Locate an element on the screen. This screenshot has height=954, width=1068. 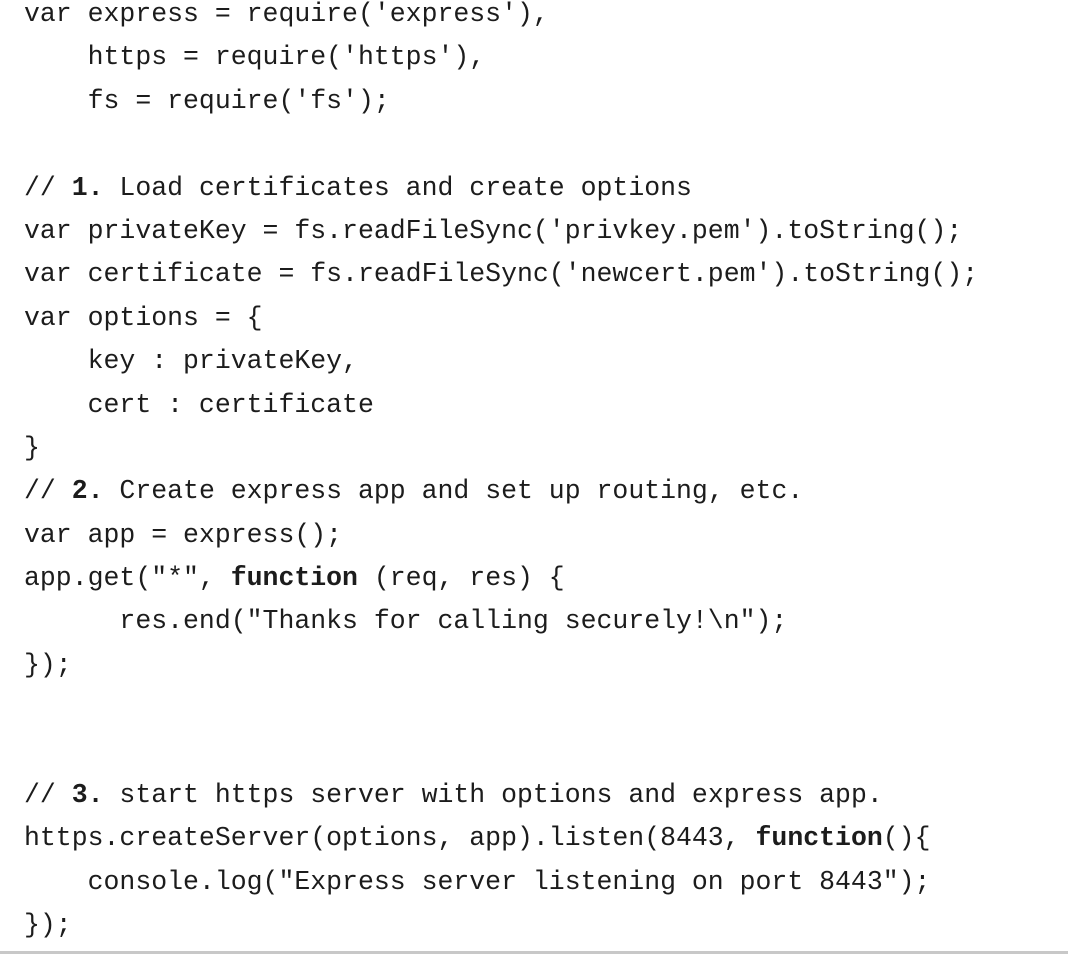
step-number: 2. is located at coordinates (87, 491).